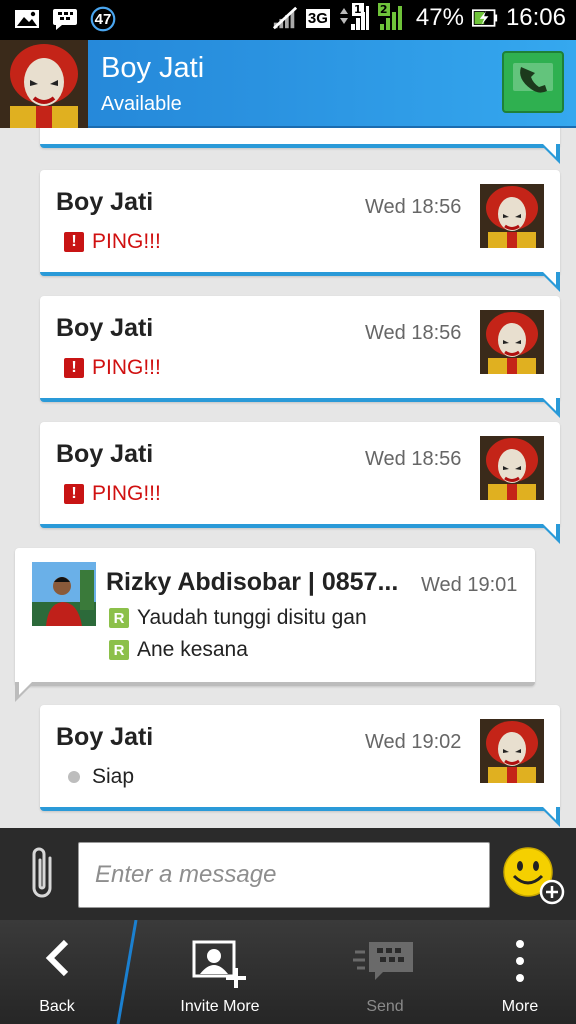  What do you see at coordinates (413, 742) in the screenshot?
I see `message-time: Wed 19:02` at bounding box center [413, 742].